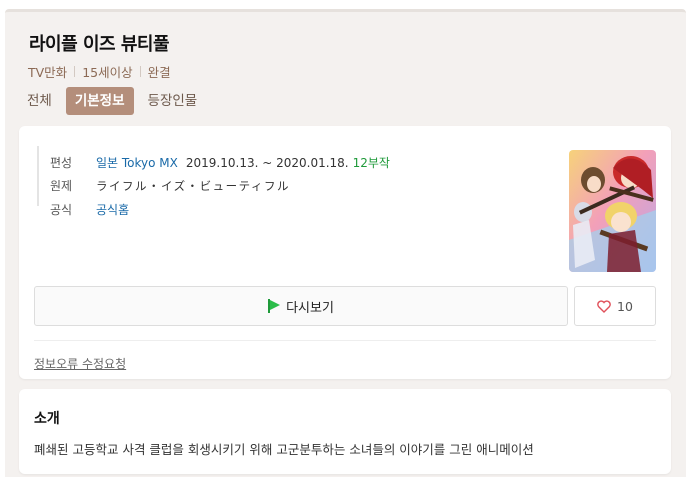  I want to click on divider, so click(345, 340).